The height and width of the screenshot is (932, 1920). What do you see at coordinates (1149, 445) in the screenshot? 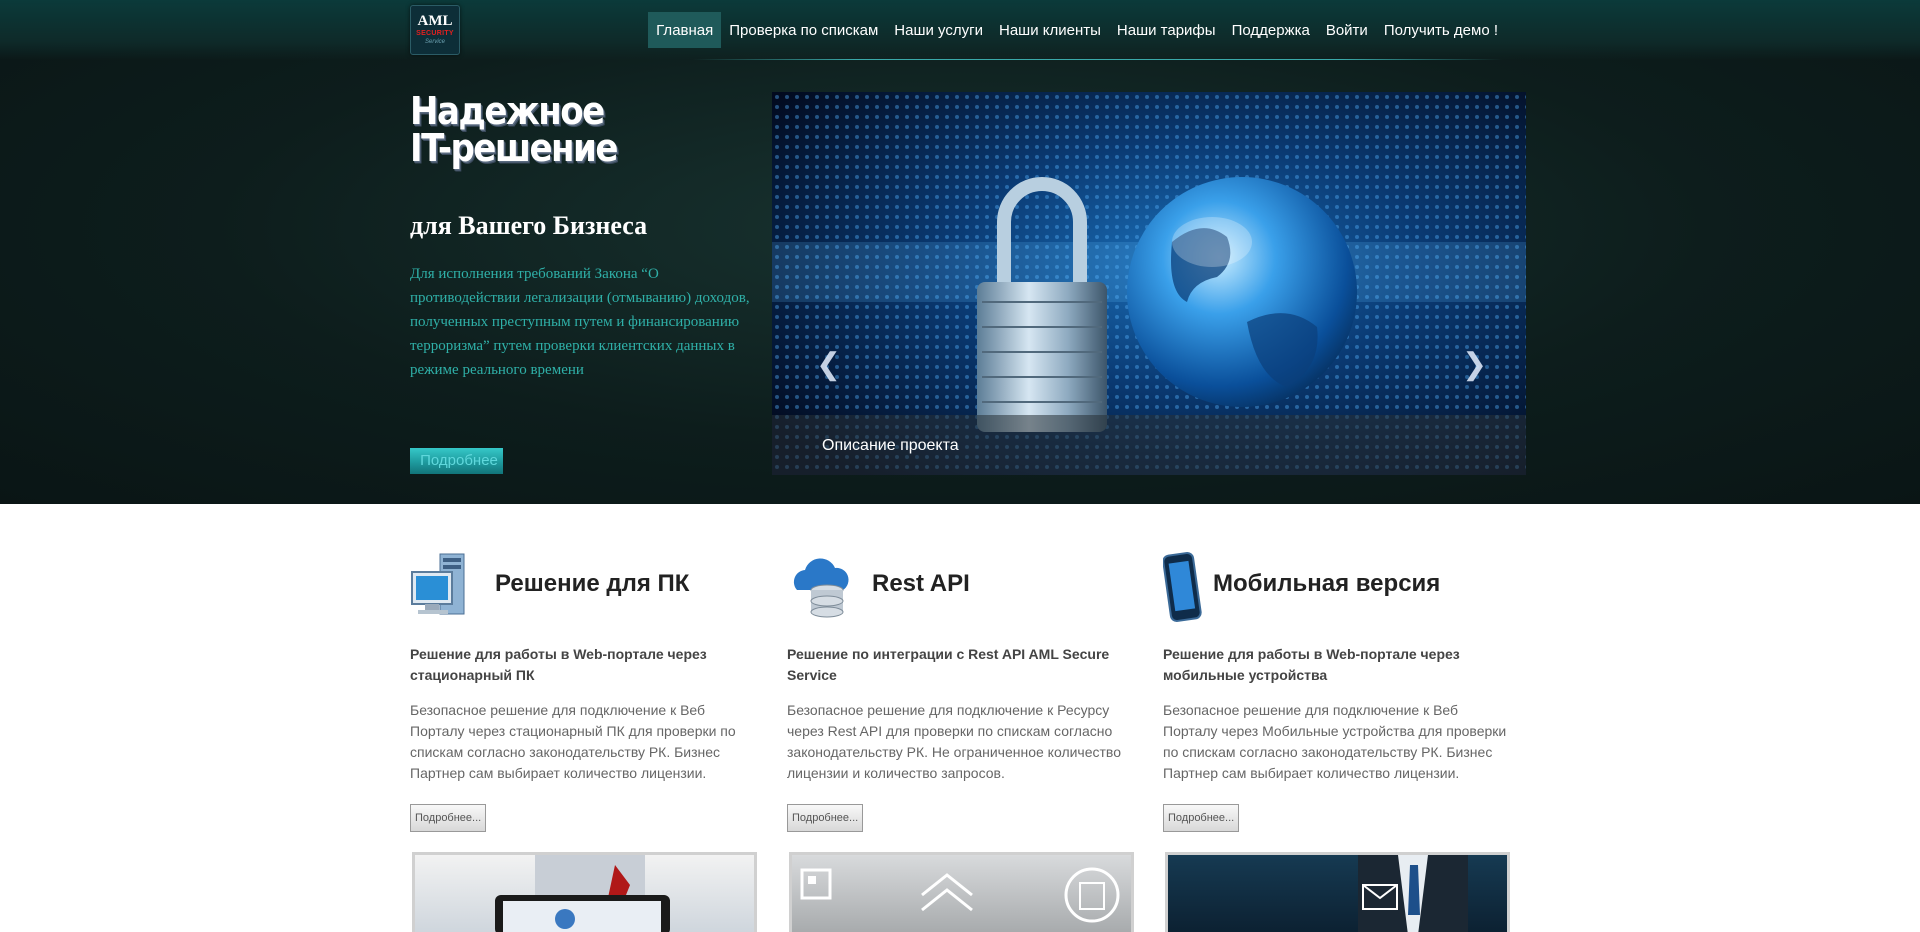
I see `carousel-caption-bar: Описание проекта` at bounding box center [1149, 445].